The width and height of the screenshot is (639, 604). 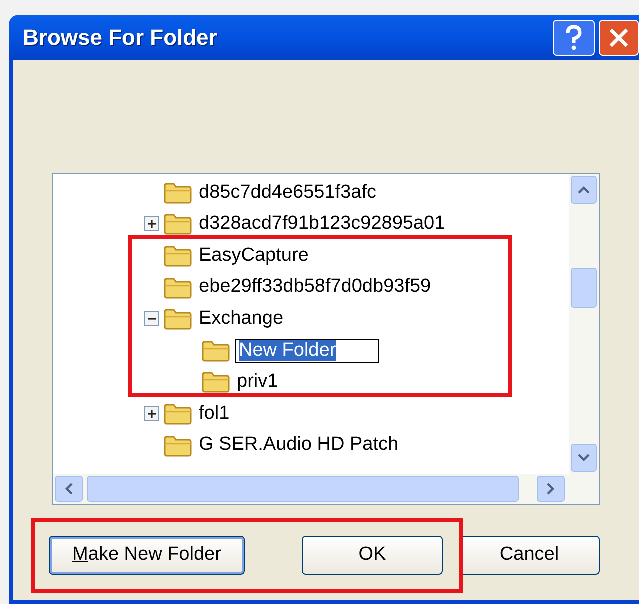 What do you see at coordinates (315, 287) in the screenshot?
I see `folder-label: ebe29ff33db58f7d0db93f59` at bounding box center [315, 287].